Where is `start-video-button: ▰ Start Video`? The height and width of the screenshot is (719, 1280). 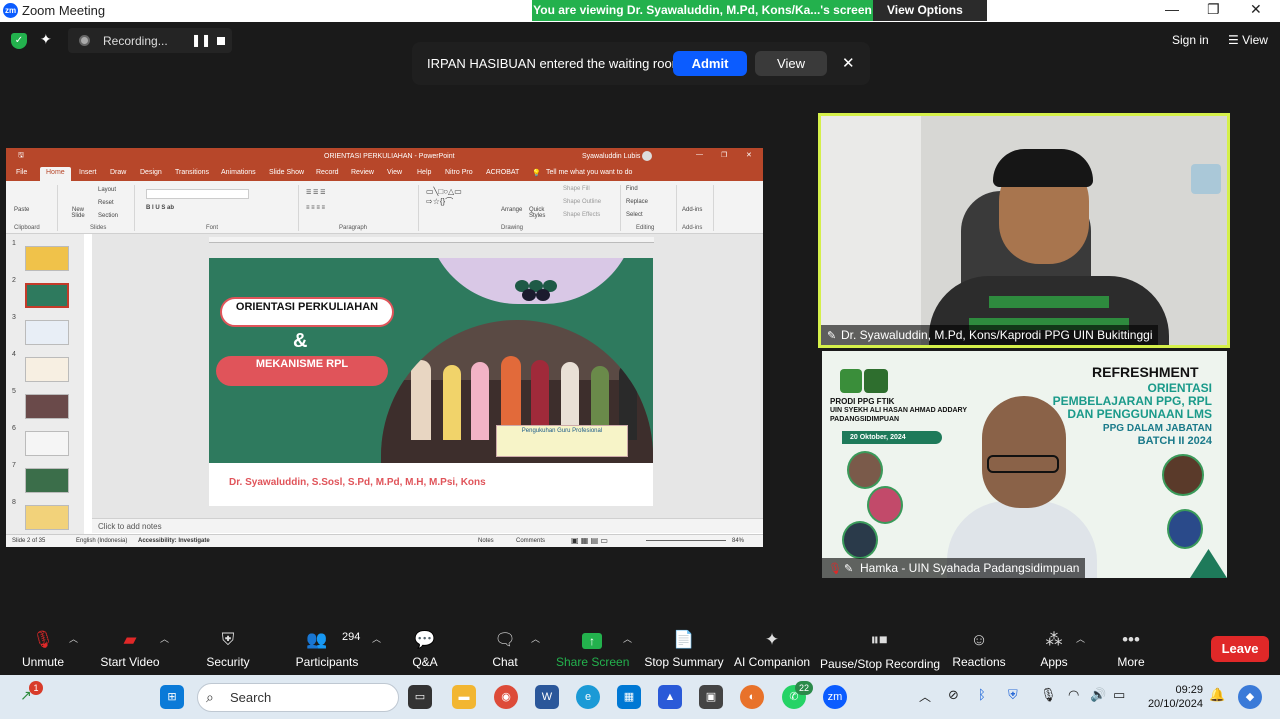
start-video-button: ▰ Start Video is located at coordinates (130, 647).